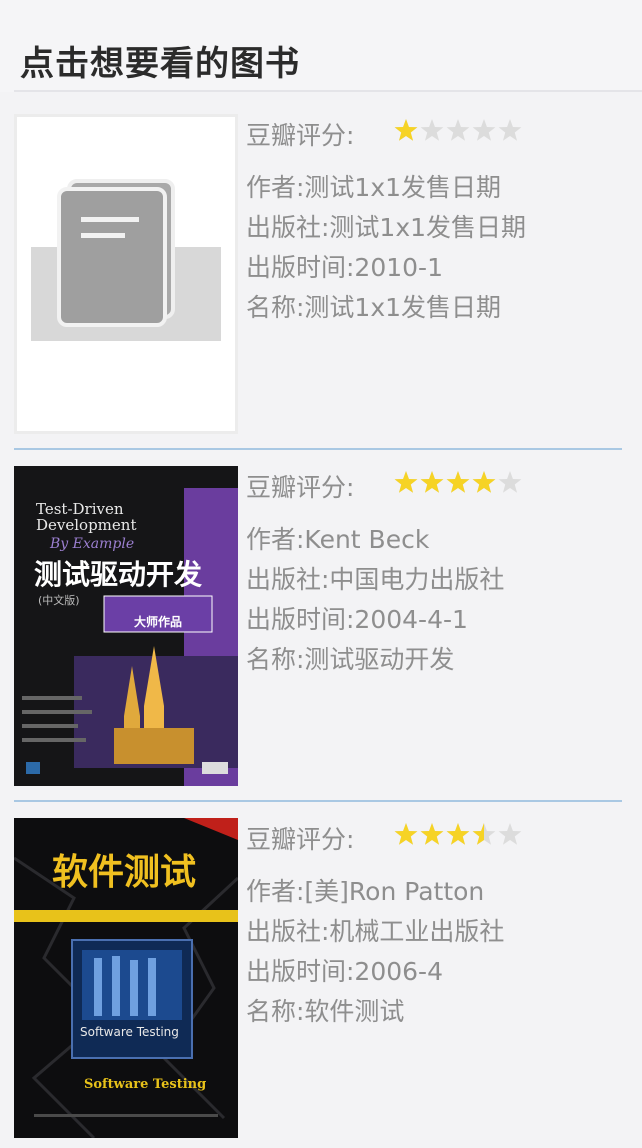 The height and width of the screenshot is (1148, 642). I want to click on placeholder-book-icon, so click(126, 260).